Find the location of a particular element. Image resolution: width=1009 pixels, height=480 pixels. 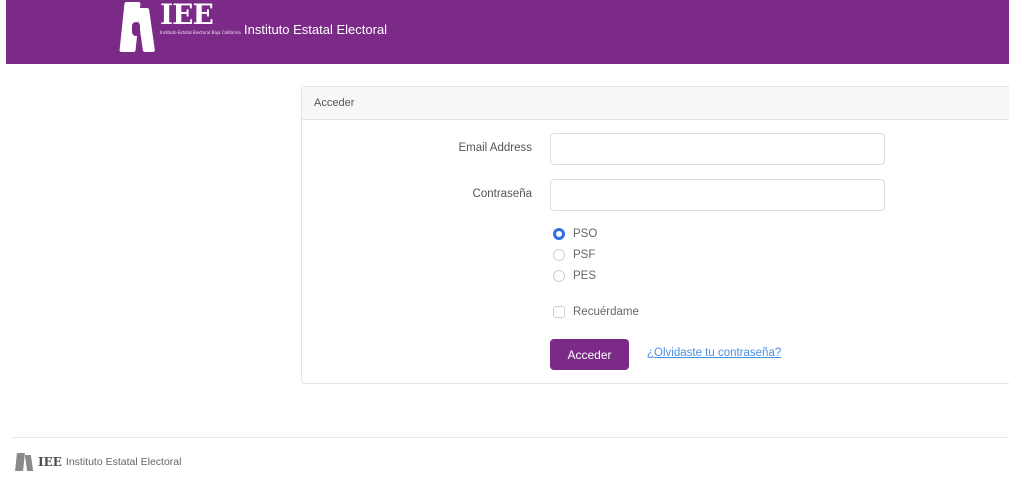

role-radio-psf: PSF is located at coordinates (574, 255).